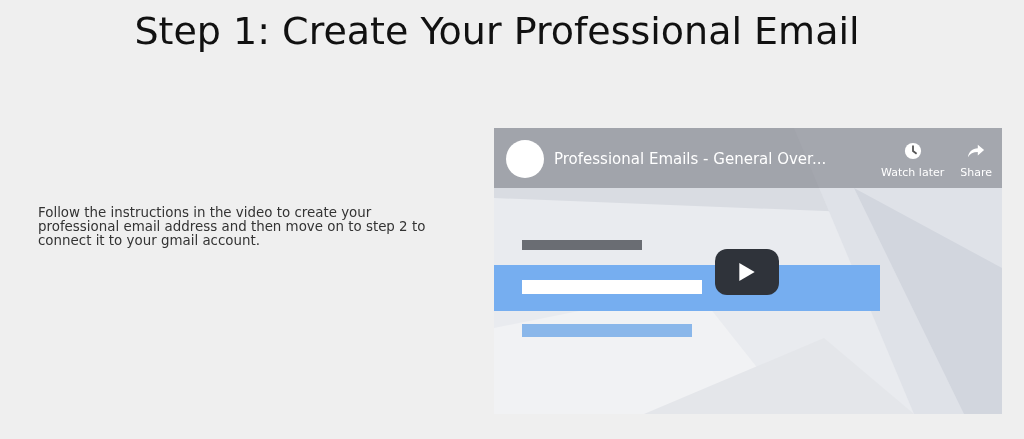 The width and height of the screenshot is (1024, 439). What do you see at coordinates (912, 151) in the screenshot?
I see `clock-icon` at bounding box center [912, 151].